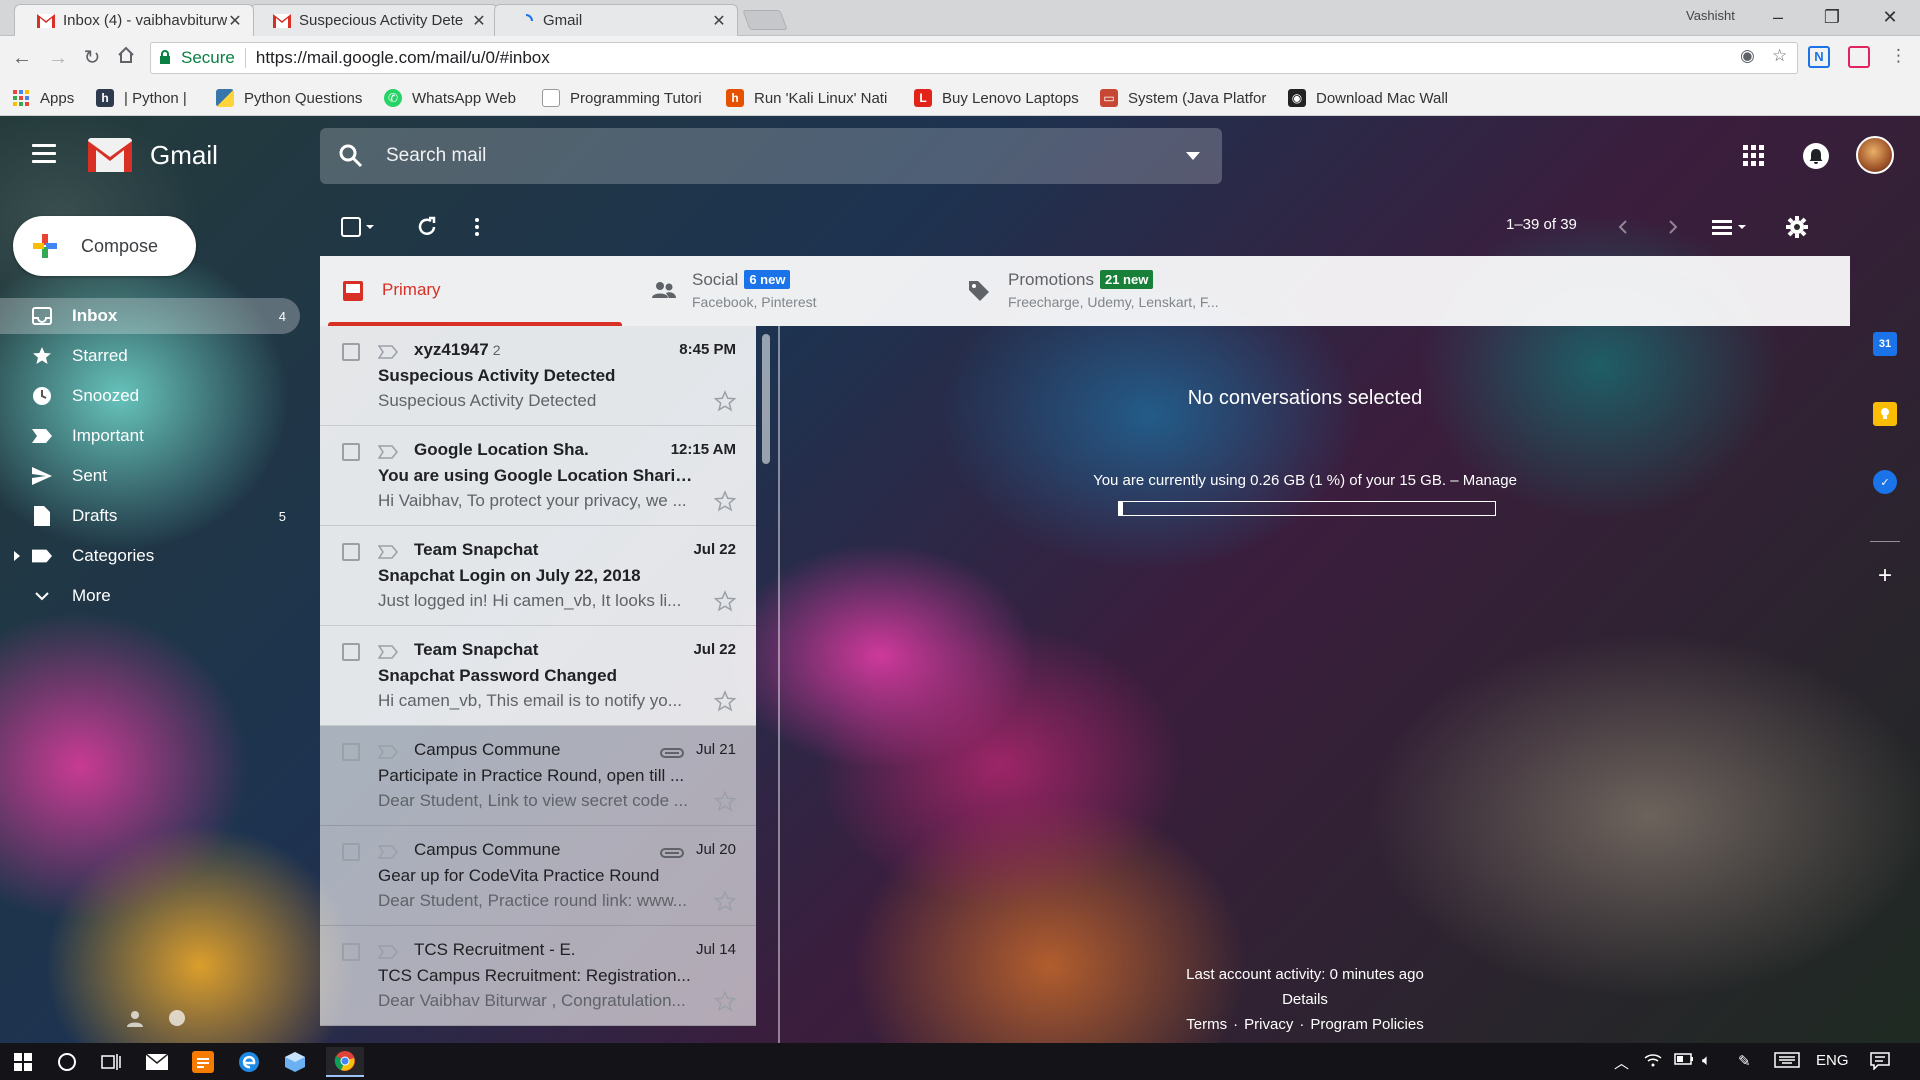 The width and height of the screenshot is (1920, 1080). I want to click on chrome-taskbar-icon, so click(345, 1062).